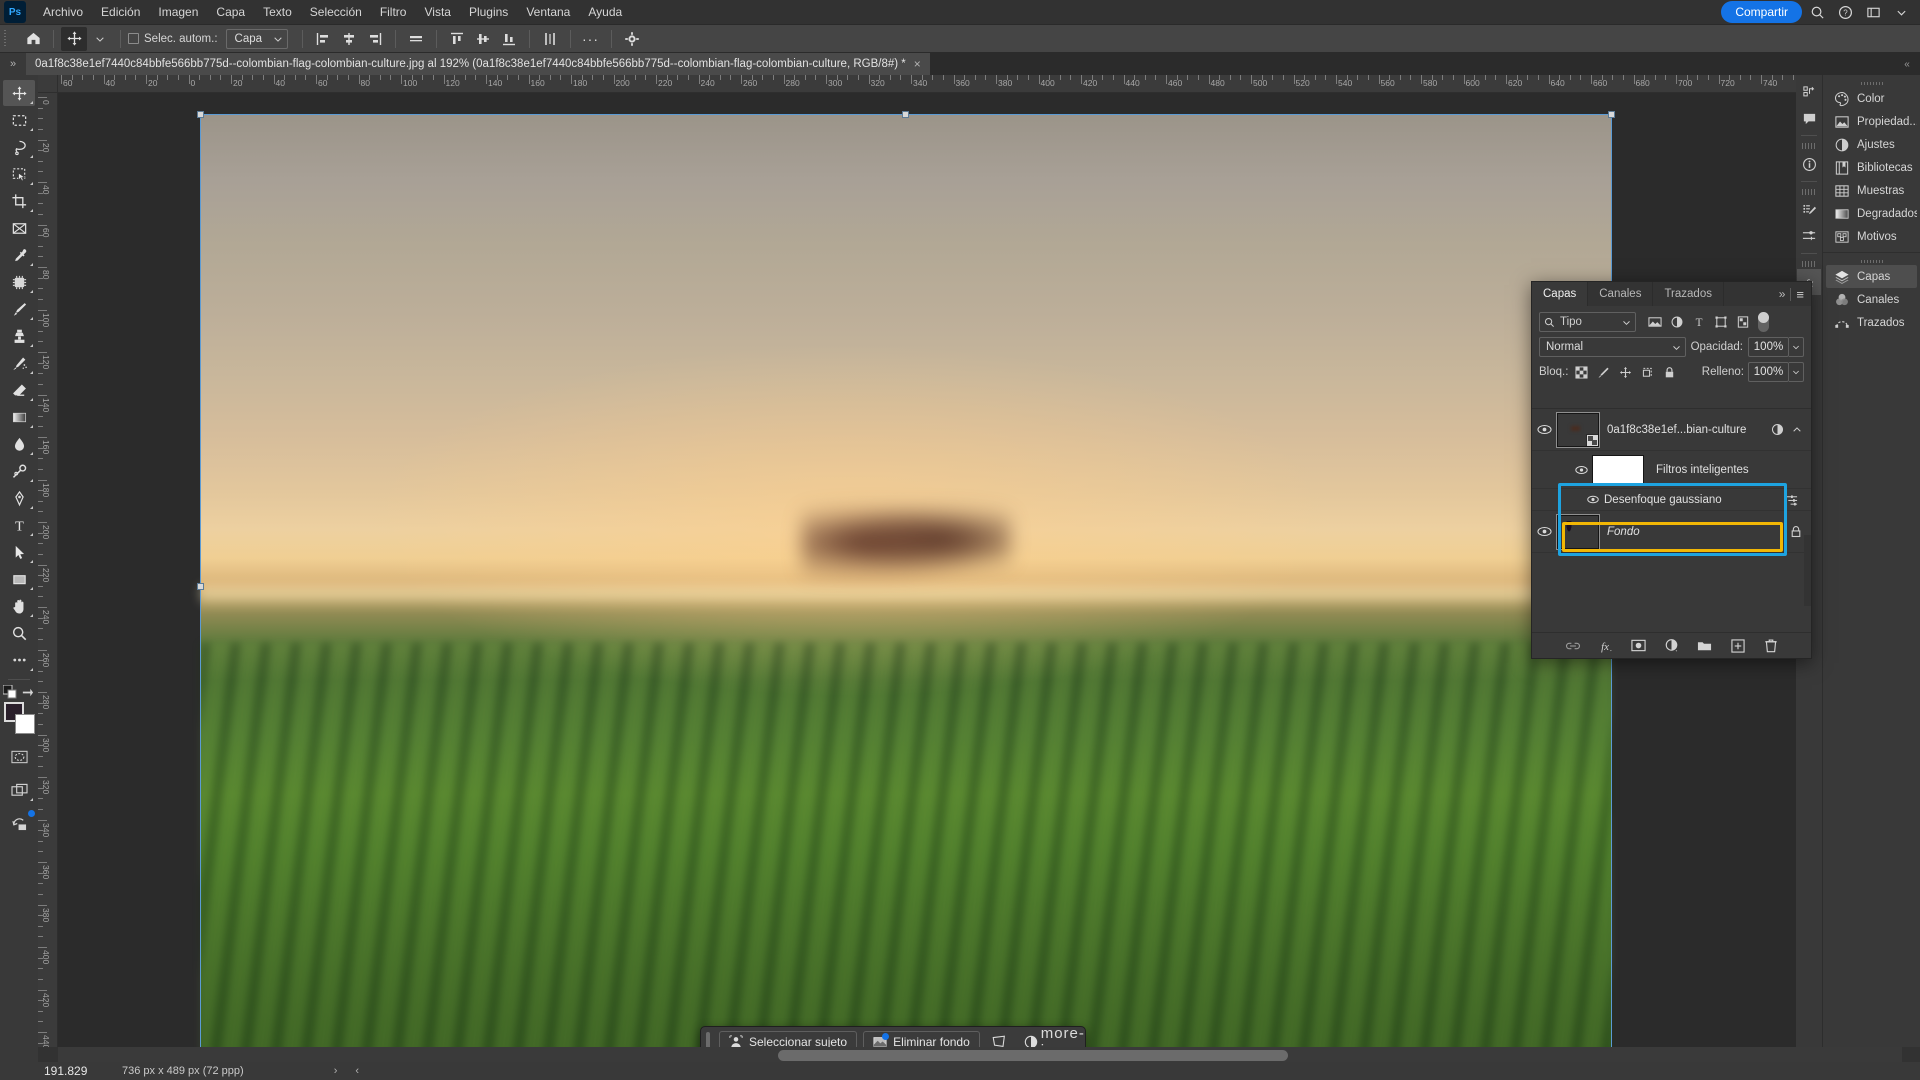  Describe the element at coordinates (1676, 322) in the screenshot. I see `adjustment-filter-icon` at that location.